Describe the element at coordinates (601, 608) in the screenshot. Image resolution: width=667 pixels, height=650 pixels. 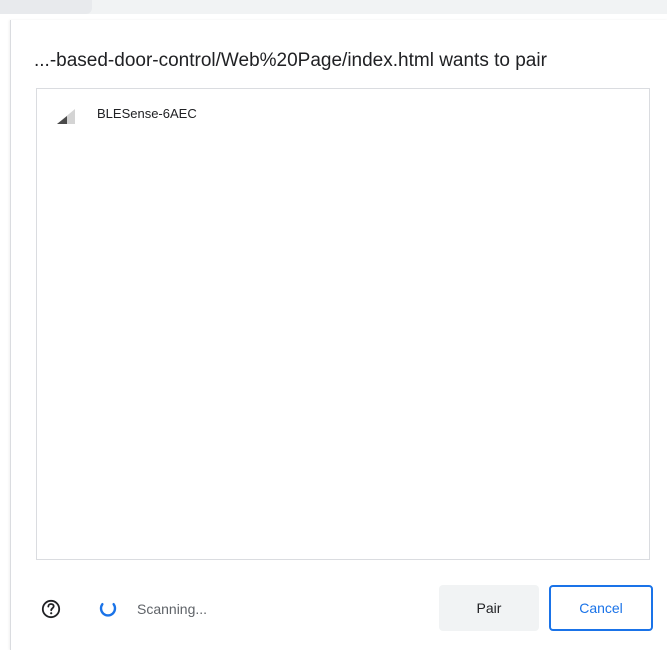
I see `cancel-button: Cancel` at that location.